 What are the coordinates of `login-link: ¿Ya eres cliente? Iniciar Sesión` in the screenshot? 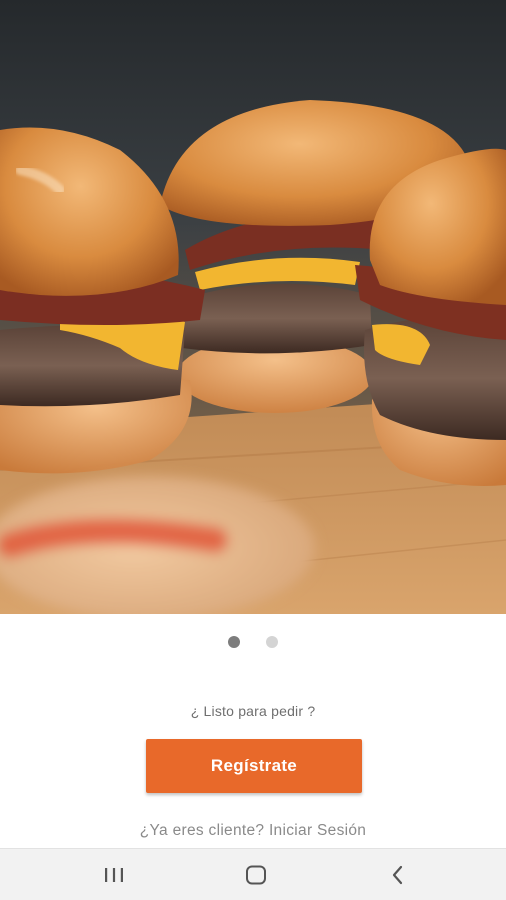 It's located at (253, 831).